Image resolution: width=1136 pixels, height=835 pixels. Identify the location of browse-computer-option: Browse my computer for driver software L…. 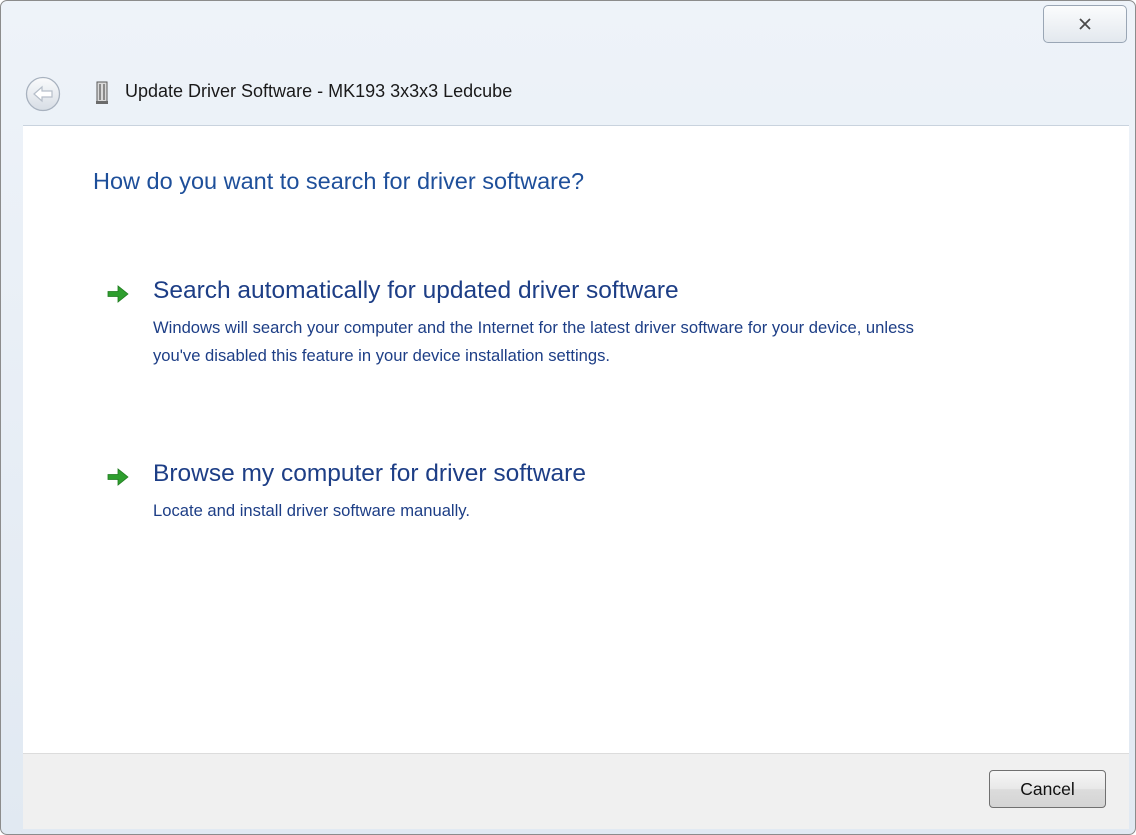
(457, 495).